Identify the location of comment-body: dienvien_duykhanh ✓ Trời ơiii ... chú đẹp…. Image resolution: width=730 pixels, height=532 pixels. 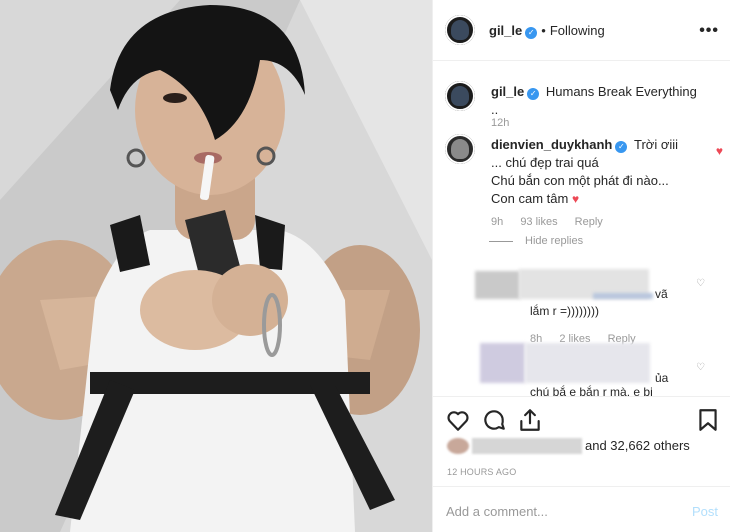
(596, 172).